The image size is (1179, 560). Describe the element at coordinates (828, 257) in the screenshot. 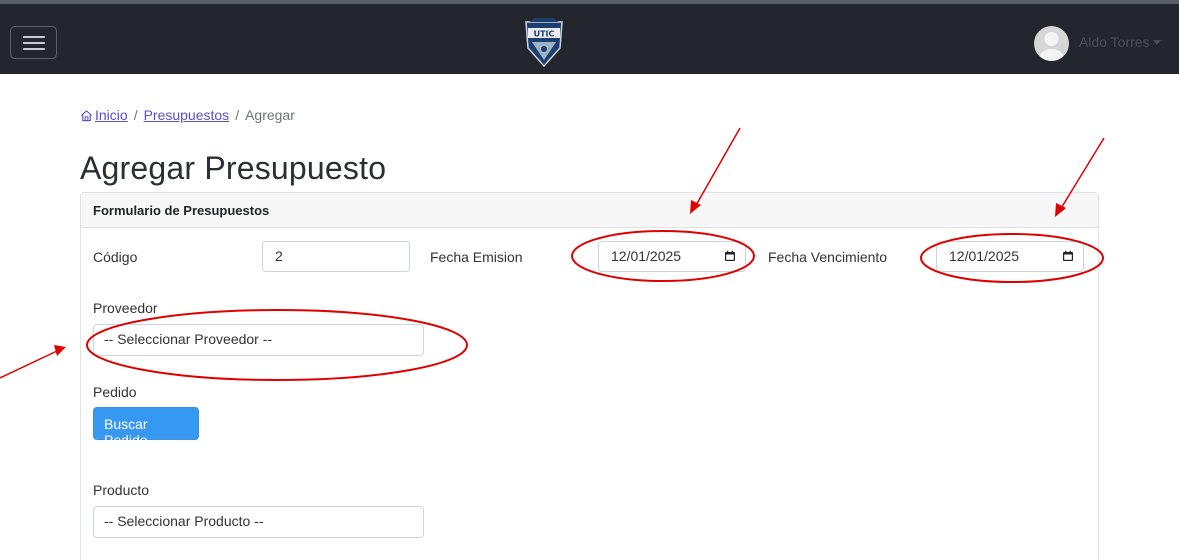

I see `fecha-vencimiento-label: Fecha Vencimiento` at that location.